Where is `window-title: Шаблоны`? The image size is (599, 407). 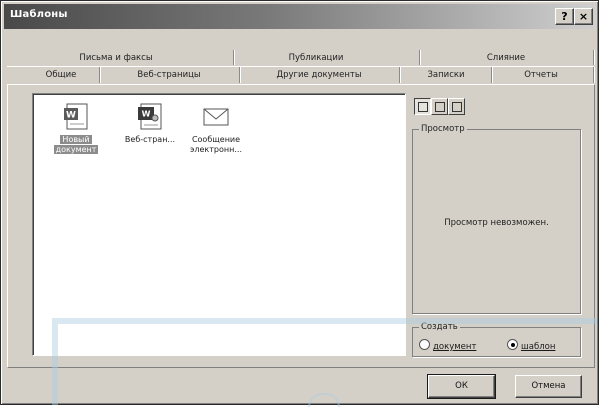
window-title: Шаблоны is located at coordinates (39, 14).